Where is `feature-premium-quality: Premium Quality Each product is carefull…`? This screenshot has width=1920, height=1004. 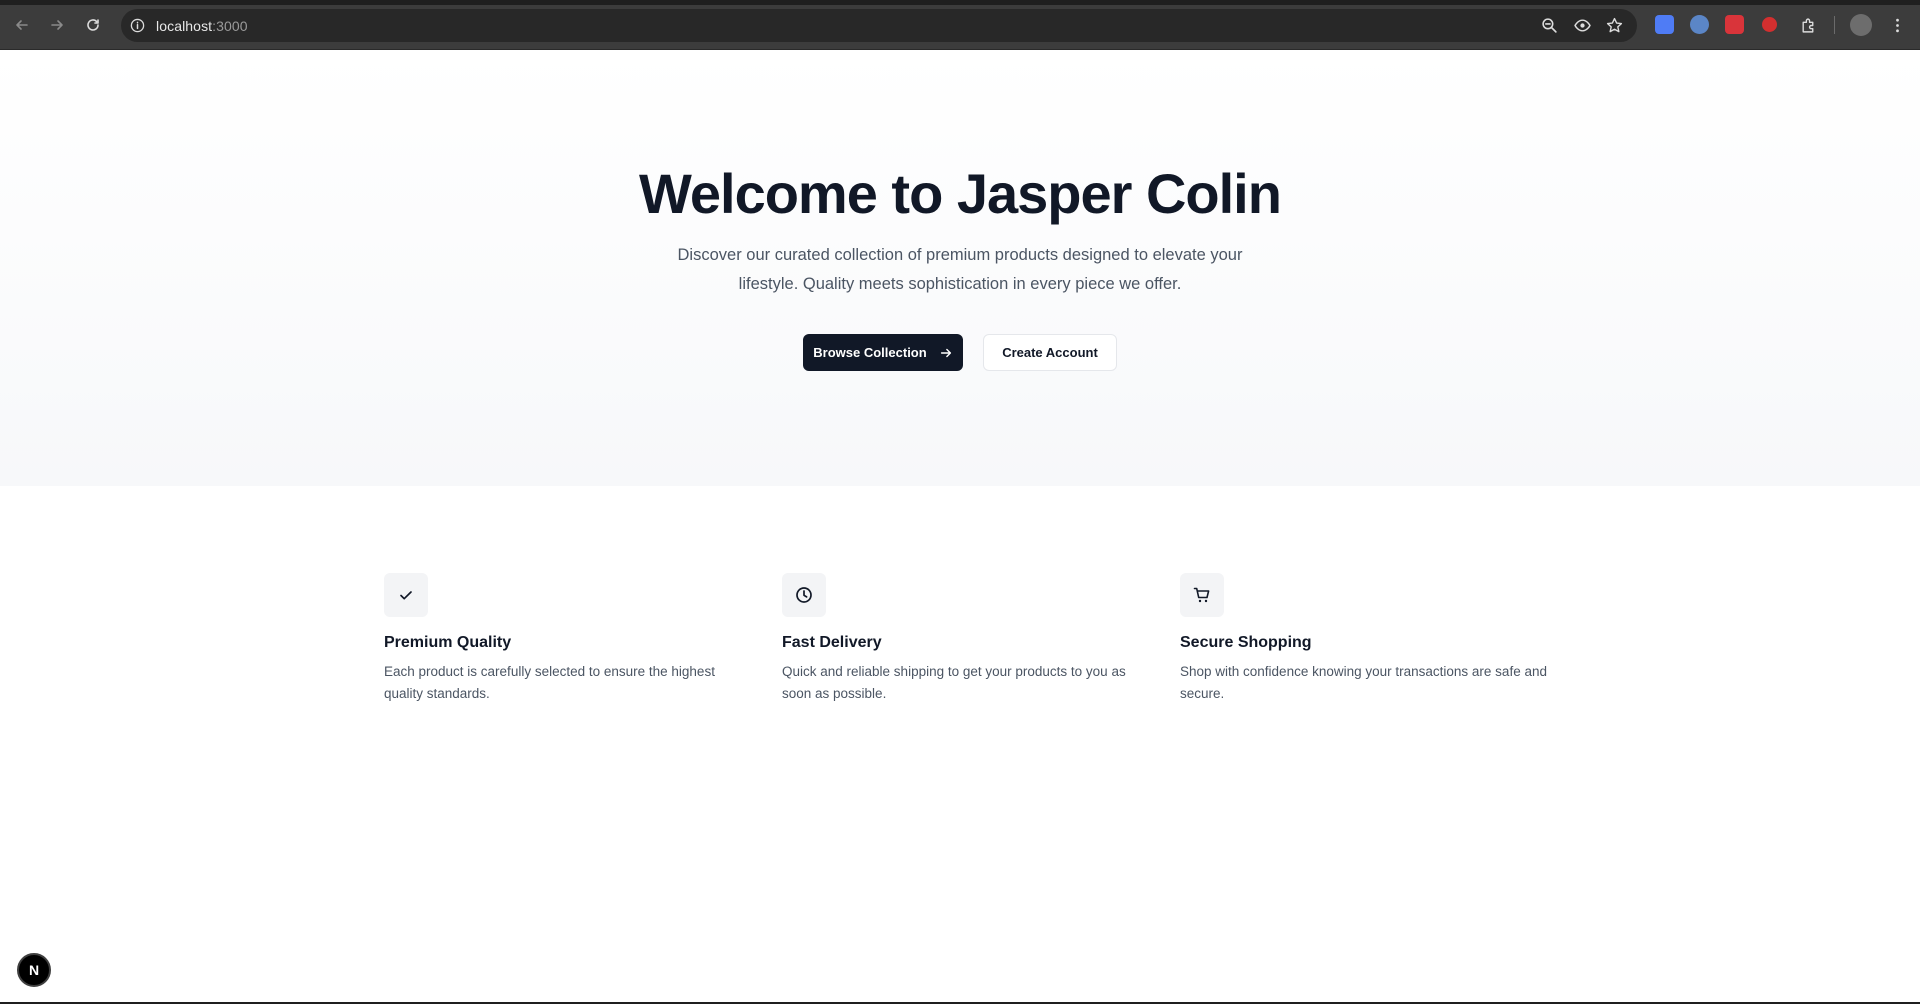 feature-premium-quality: Premium Quality Each product is carefull… is located at coordinates (569, 639).